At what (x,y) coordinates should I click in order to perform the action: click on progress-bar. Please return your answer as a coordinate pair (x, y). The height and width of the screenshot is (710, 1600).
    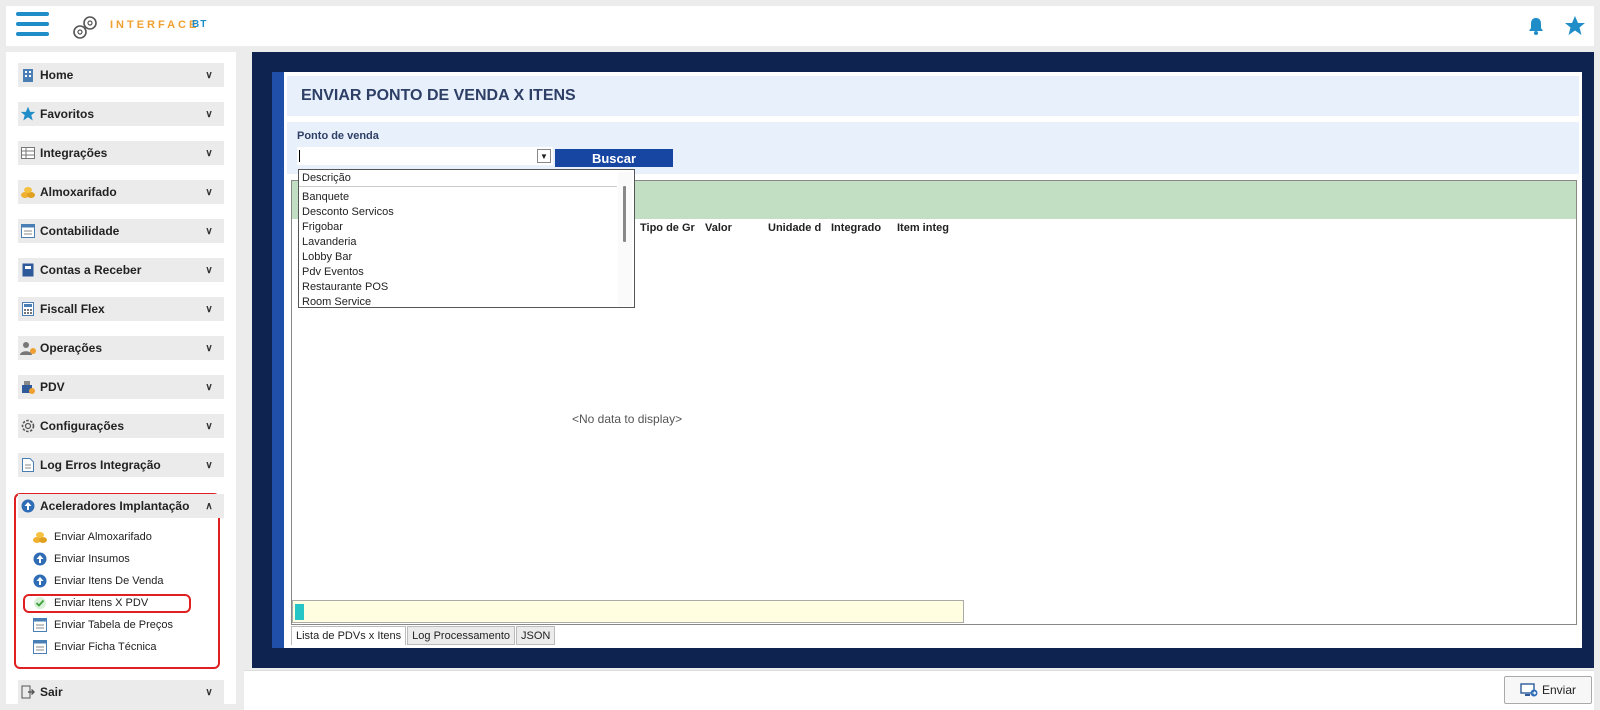
    Looking at the image, I should click on (628, 611).